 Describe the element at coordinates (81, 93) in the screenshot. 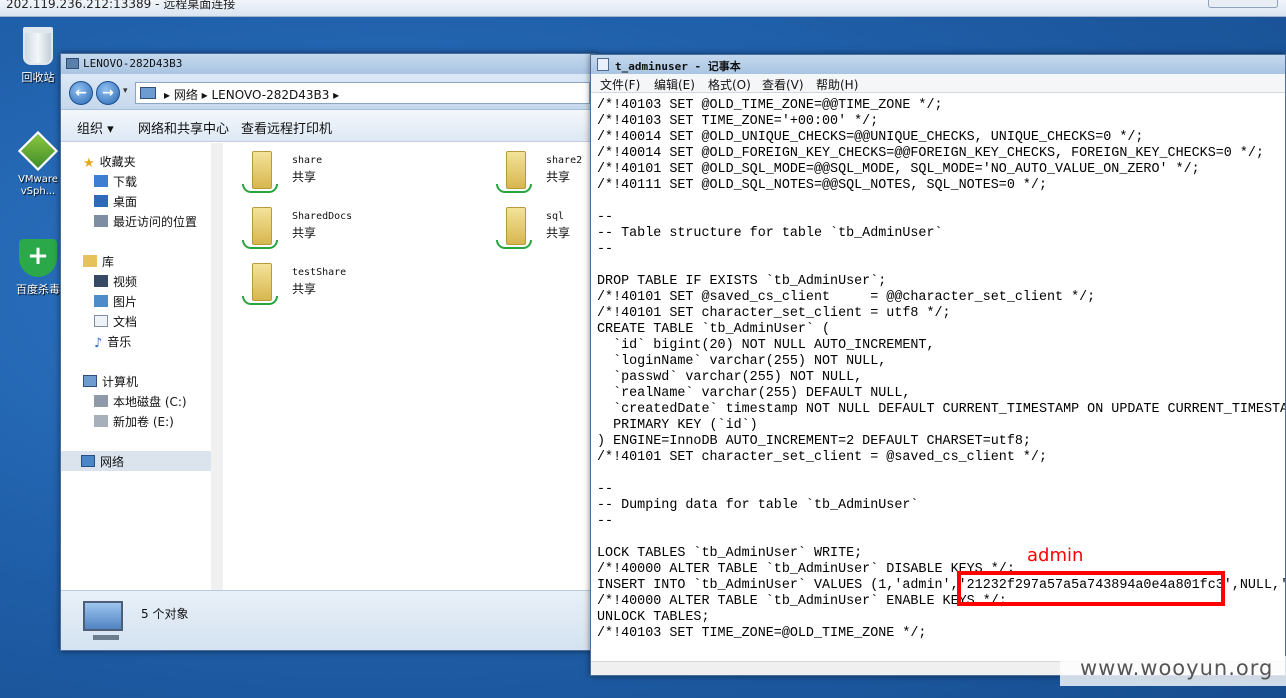

I see `back-button: ←` at that location.